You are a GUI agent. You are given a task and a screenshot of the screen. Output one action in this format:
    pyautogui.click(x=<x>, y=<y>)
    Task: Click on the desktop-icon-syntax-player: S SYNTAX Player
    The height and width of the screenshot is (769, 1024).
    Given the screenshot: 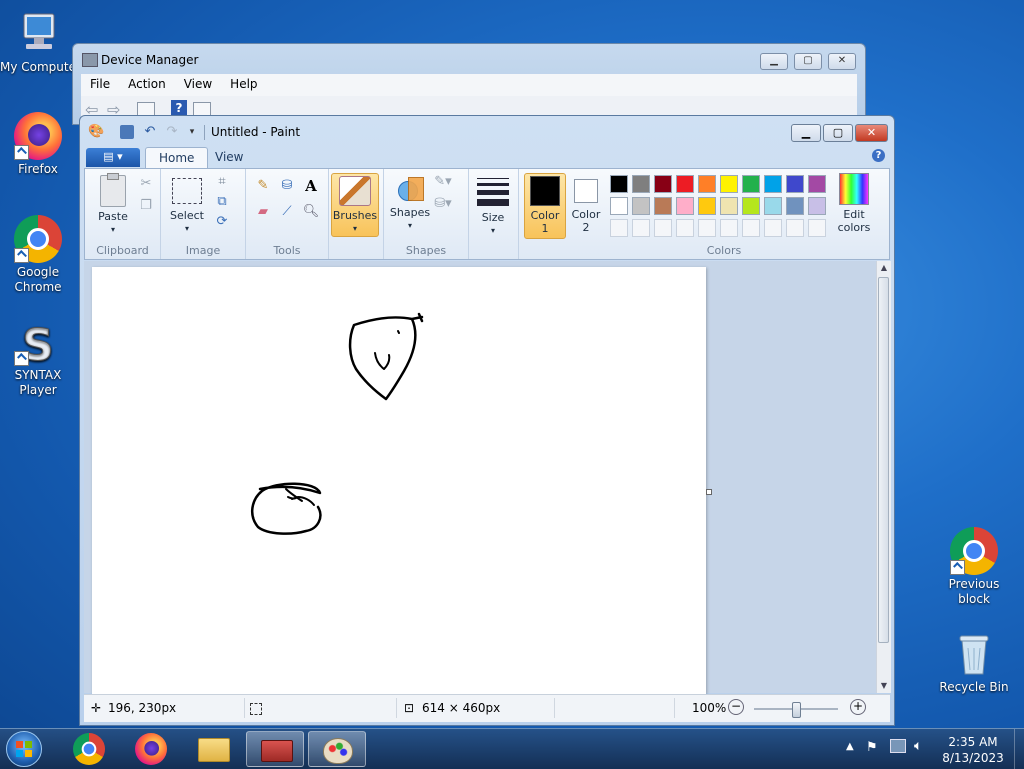 What is the action you would take?
    pyautogui.click(x=38, y=358)
    